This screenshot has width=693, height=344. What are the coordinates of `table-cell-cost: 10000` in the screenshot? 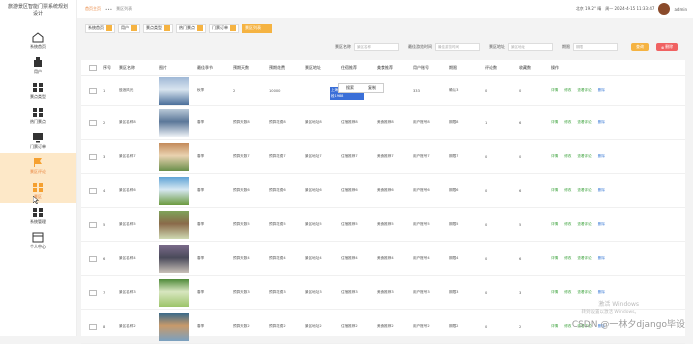 It's located at (275, 90).